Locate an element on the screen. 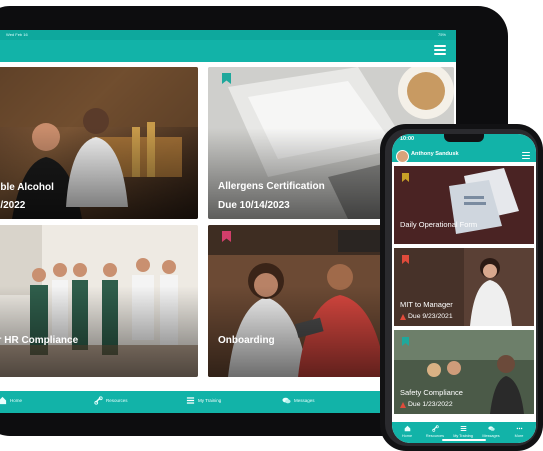 The width and height of the screenshot is (543, 451). tablet-status-date: Wed Feb 16 is located at coordinates (17, 34).